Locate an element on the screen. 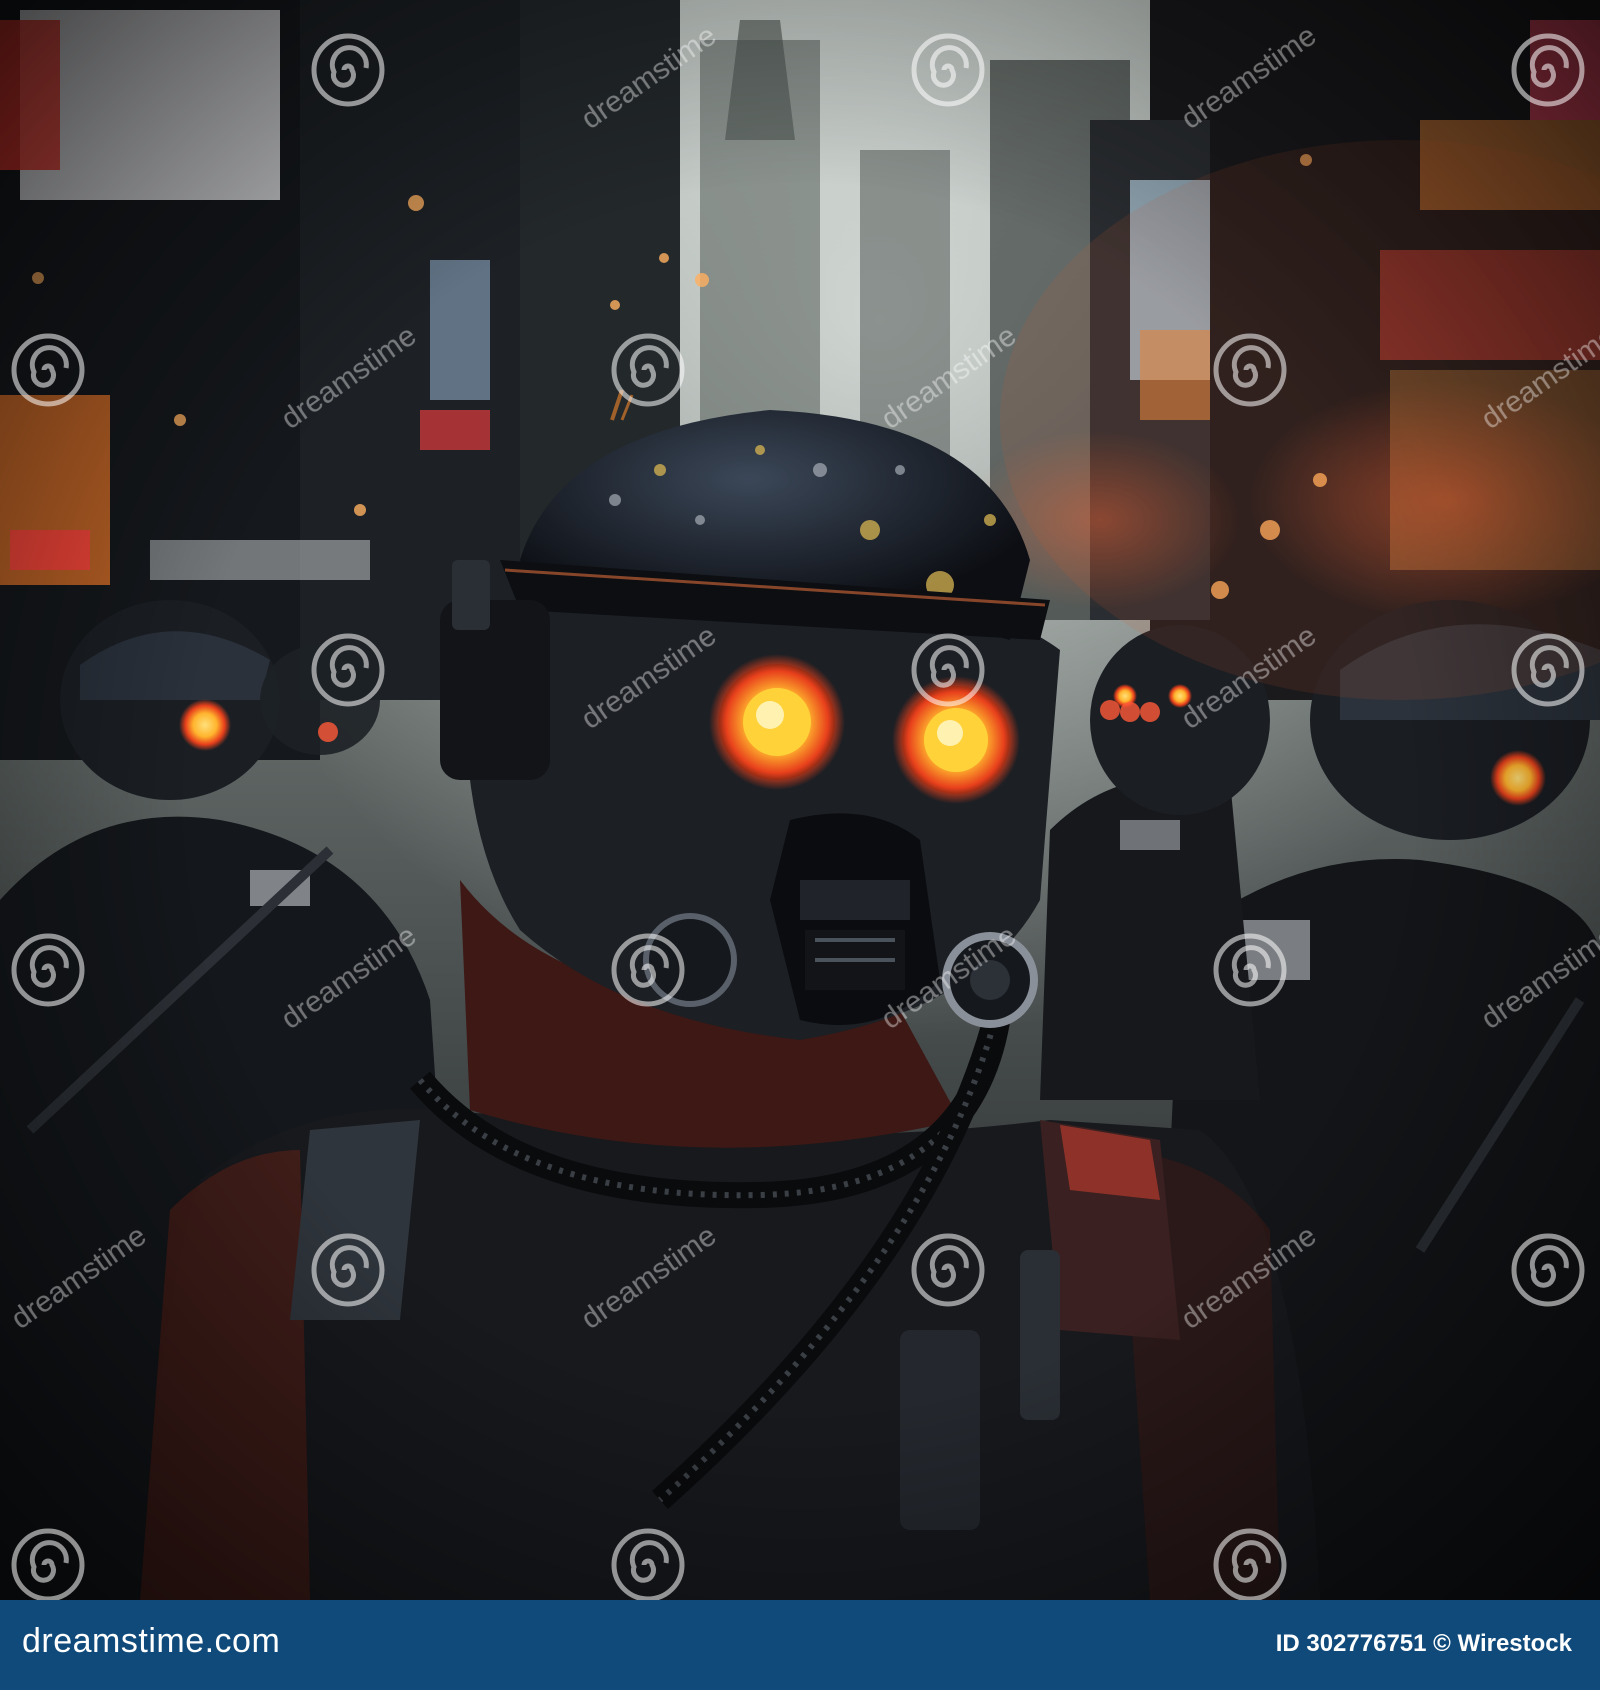  image-id-credit: ID 302776751 © Wirestock is located at coordinates (1423, 1643).